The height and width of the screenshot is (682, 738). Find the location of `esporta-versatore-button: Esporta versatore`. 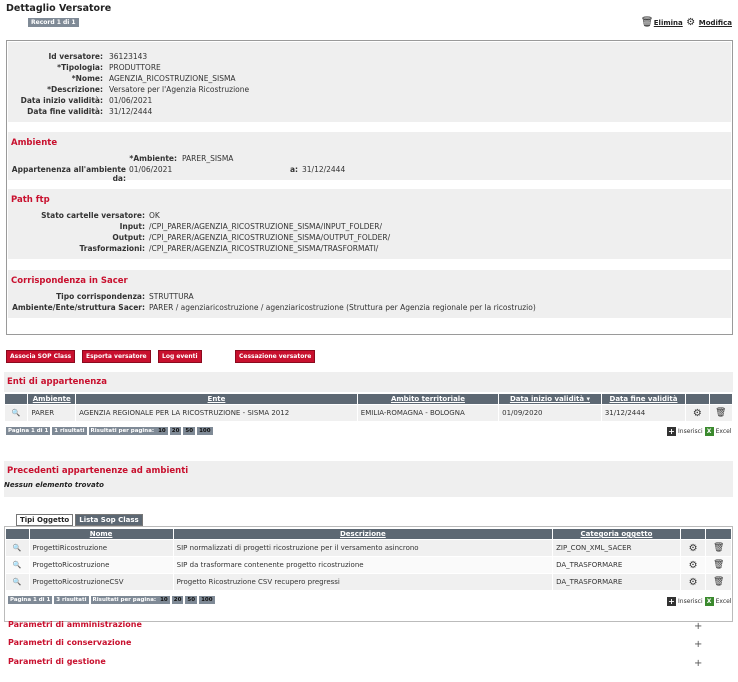

esporta-versatore-button: Esporta versatore is located at coordinates (116, 356).